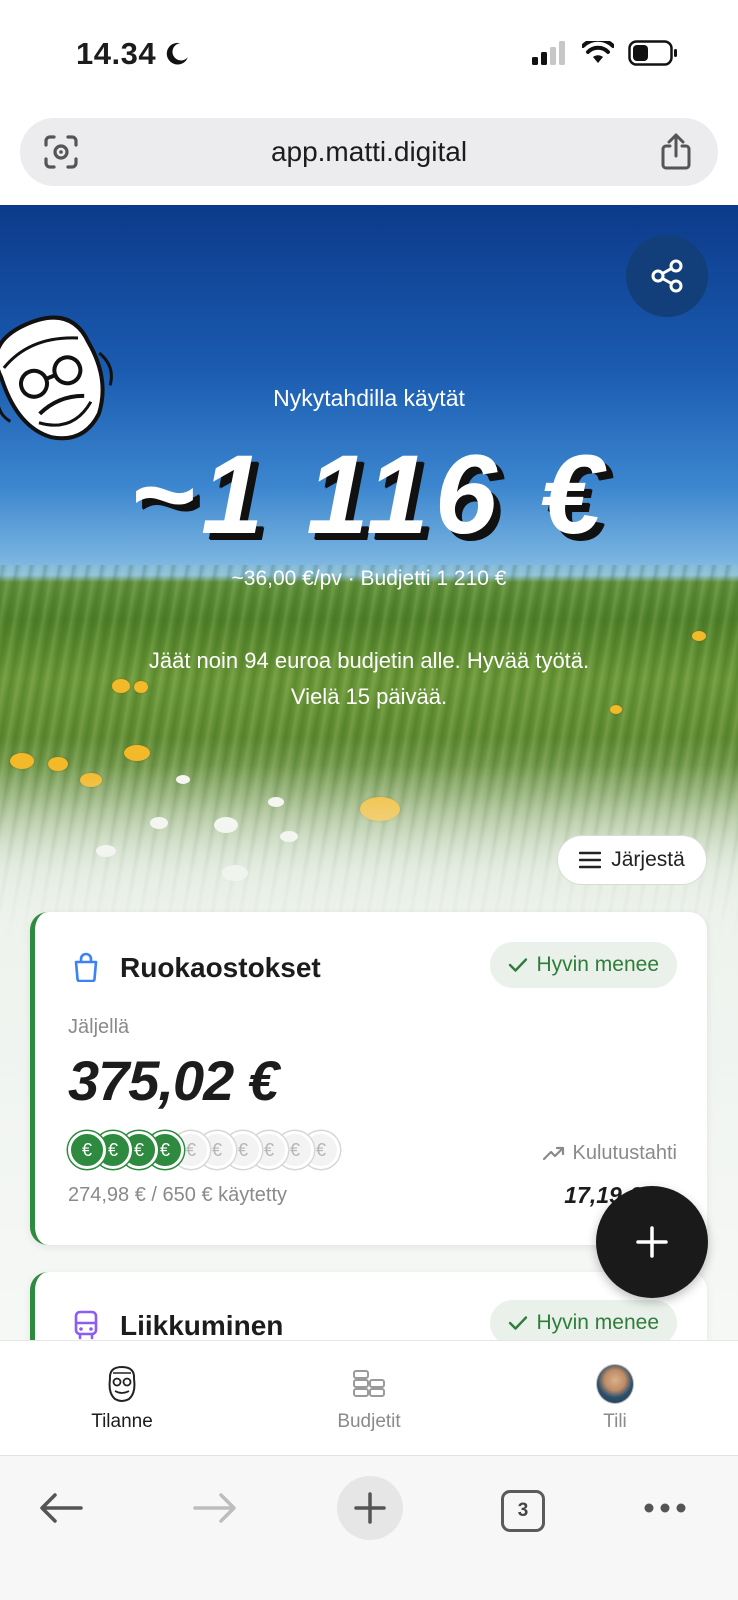 Image resolution: width=738 pixels, height=1600 pixels. I want to click on plus-icon, so click(652, 1242).